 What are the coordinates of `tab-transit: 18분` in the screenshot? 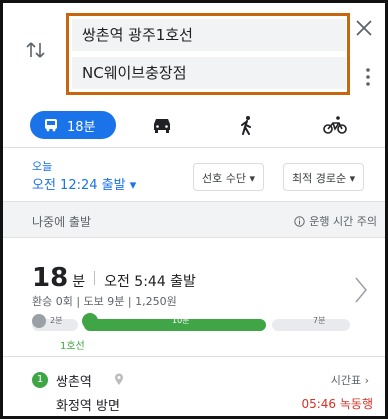 It's located at (73, 125).